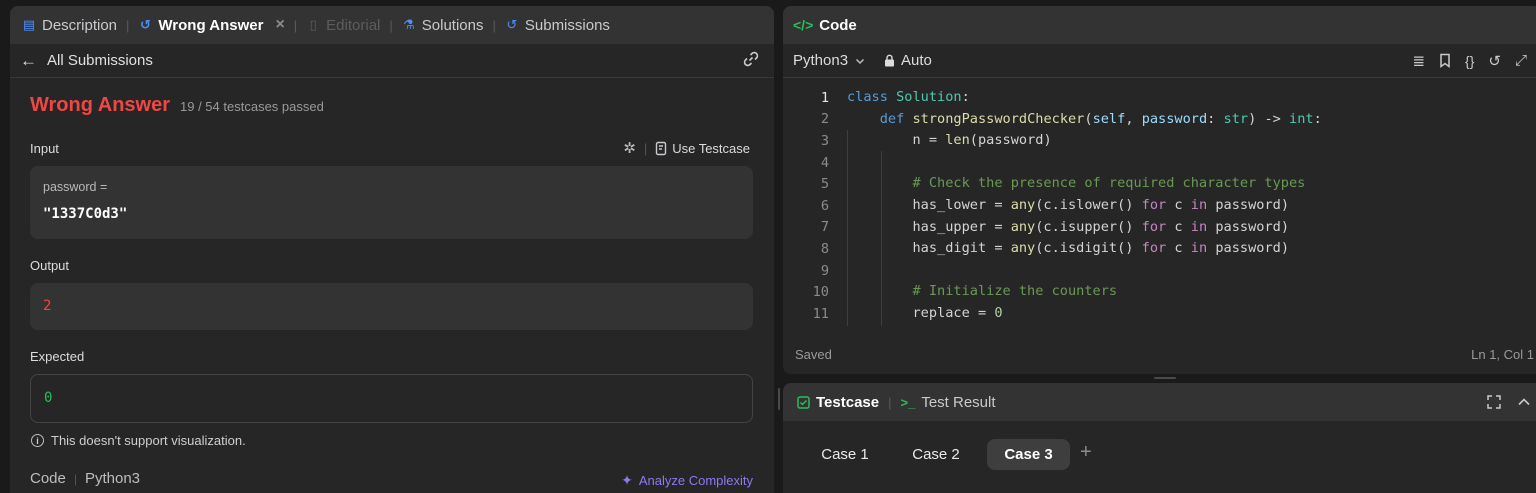 This screenshot has width=1536, height=493. I want to click on language-value: Python3, so click(821, 60).